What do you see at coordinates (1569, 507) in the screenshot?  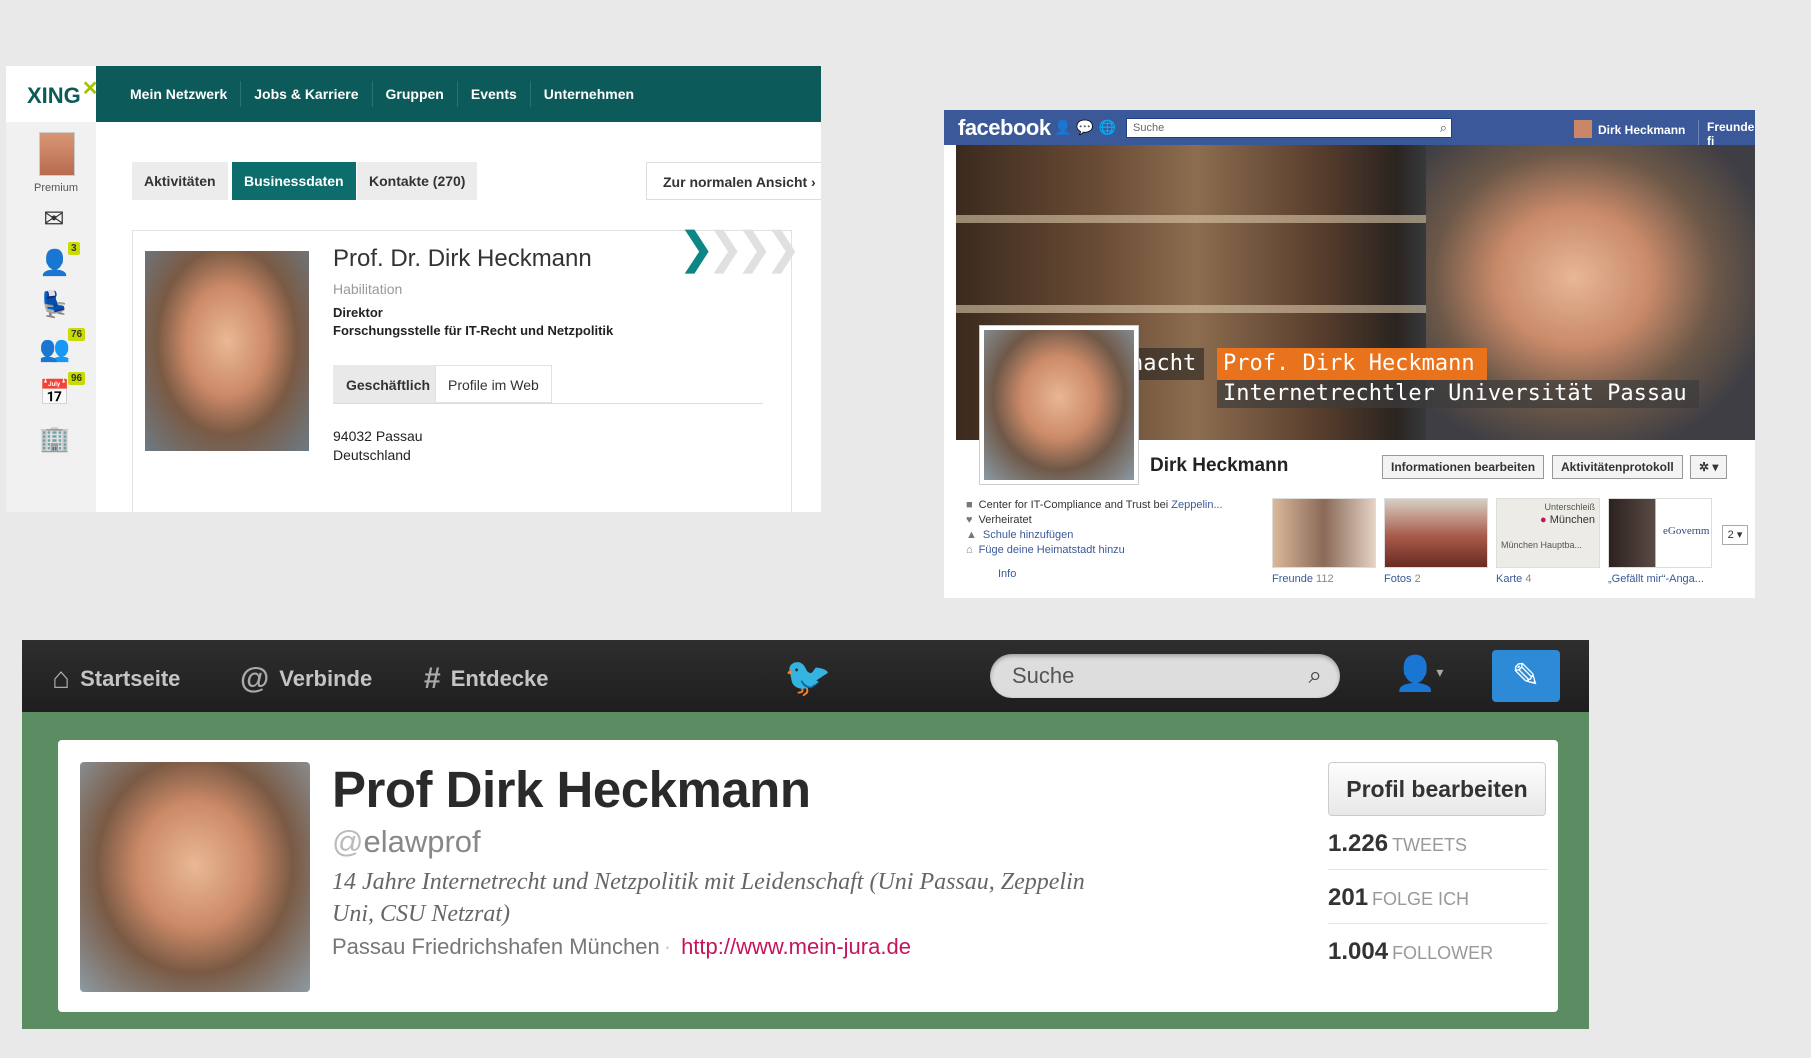 I see `map-label: Unterschleiß` at bounding box center [1569, 507].